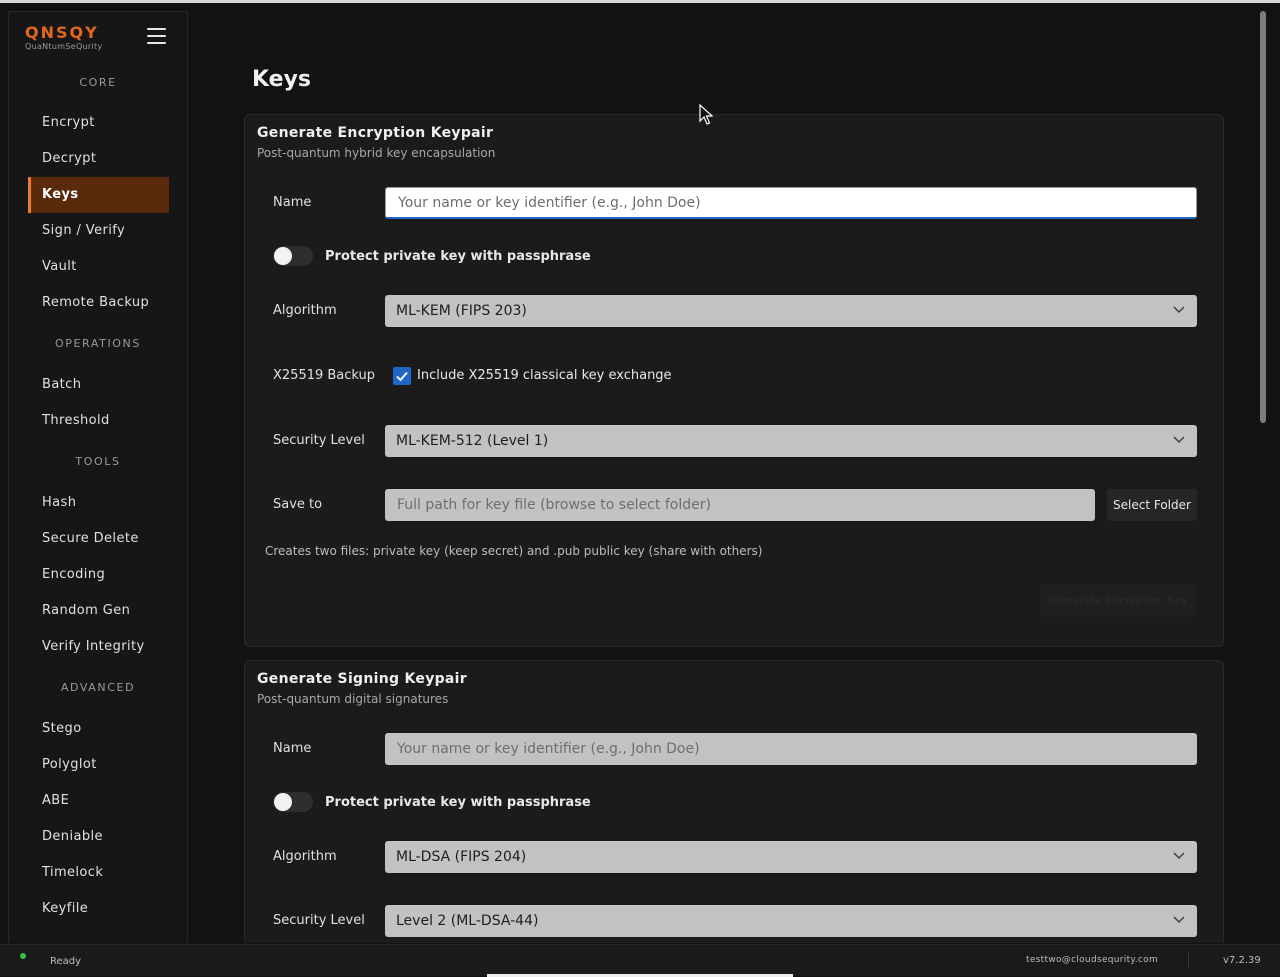 This screenshot has width=1280, height=977. I want to click on encryption-algorithm-select: ML-KEM (FIPS 203), so click(791, 311).